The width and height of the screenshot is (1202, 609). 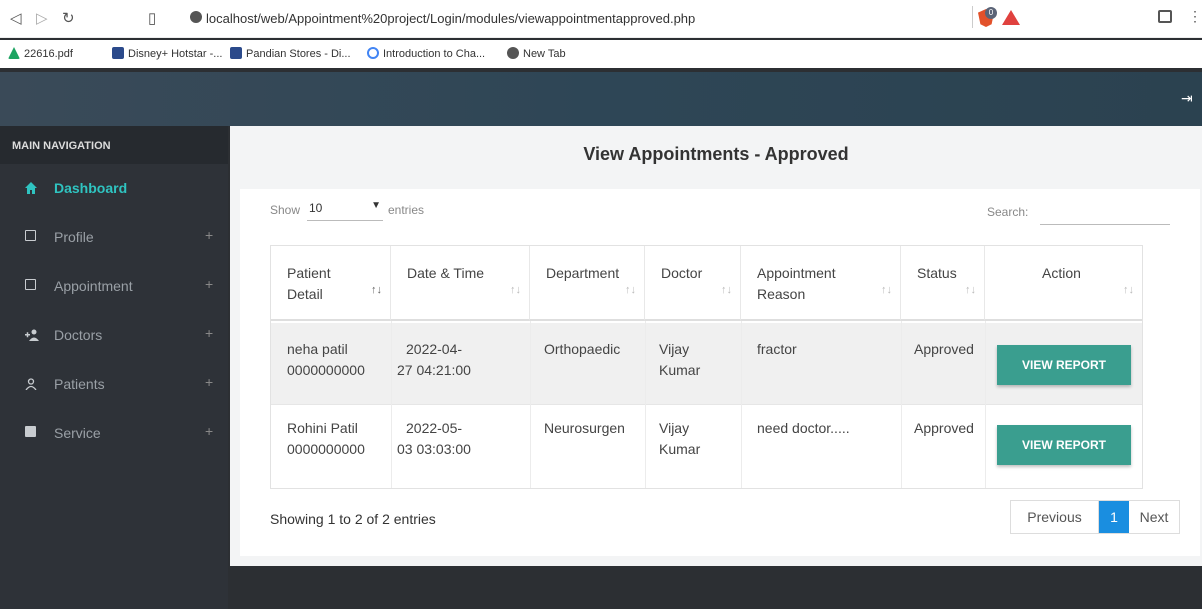 What do you see at coordinates (434, 439) in the screenshot?
I see `datetime-cell: 2022-05- 03 03:03:00` at bounding box center [434, 439].